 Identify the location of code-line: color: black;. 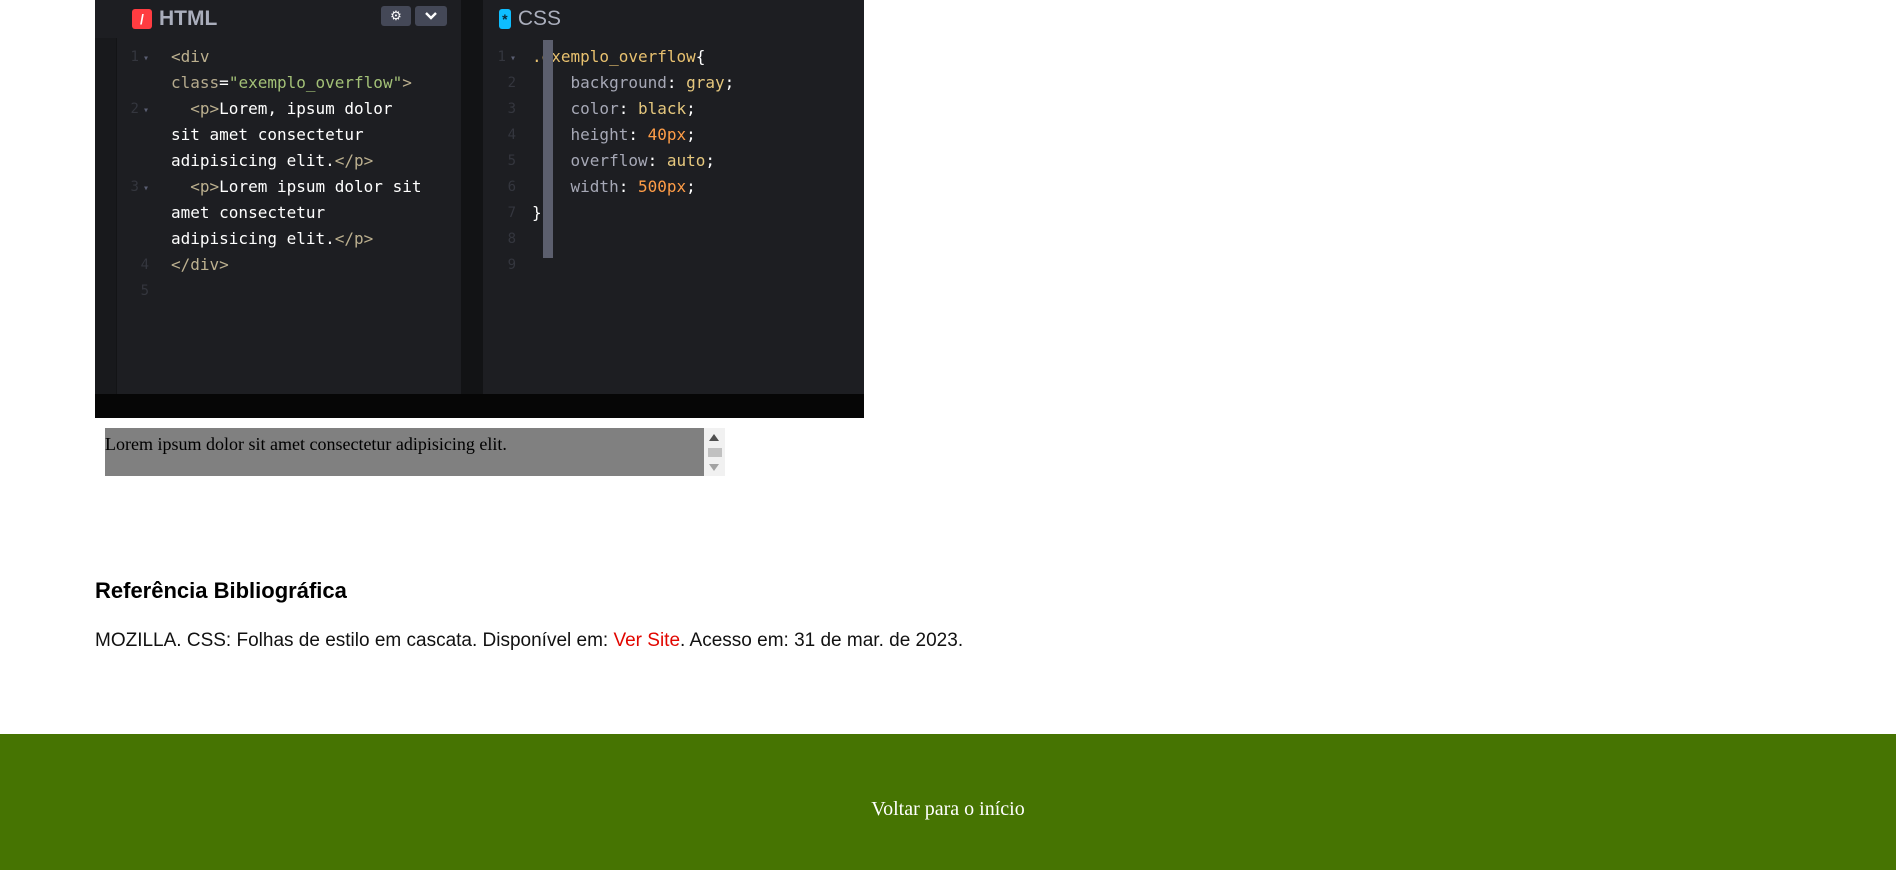
(614, 109).